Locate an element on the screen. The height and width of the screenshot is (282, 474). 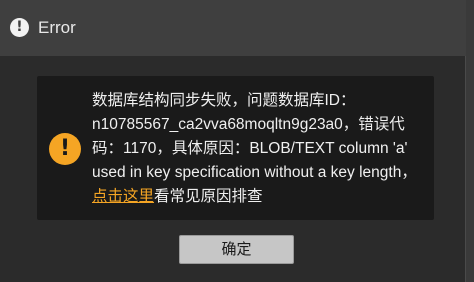
error-message-suffix: 看常见原因排查 is located at coordinates (208, 196).